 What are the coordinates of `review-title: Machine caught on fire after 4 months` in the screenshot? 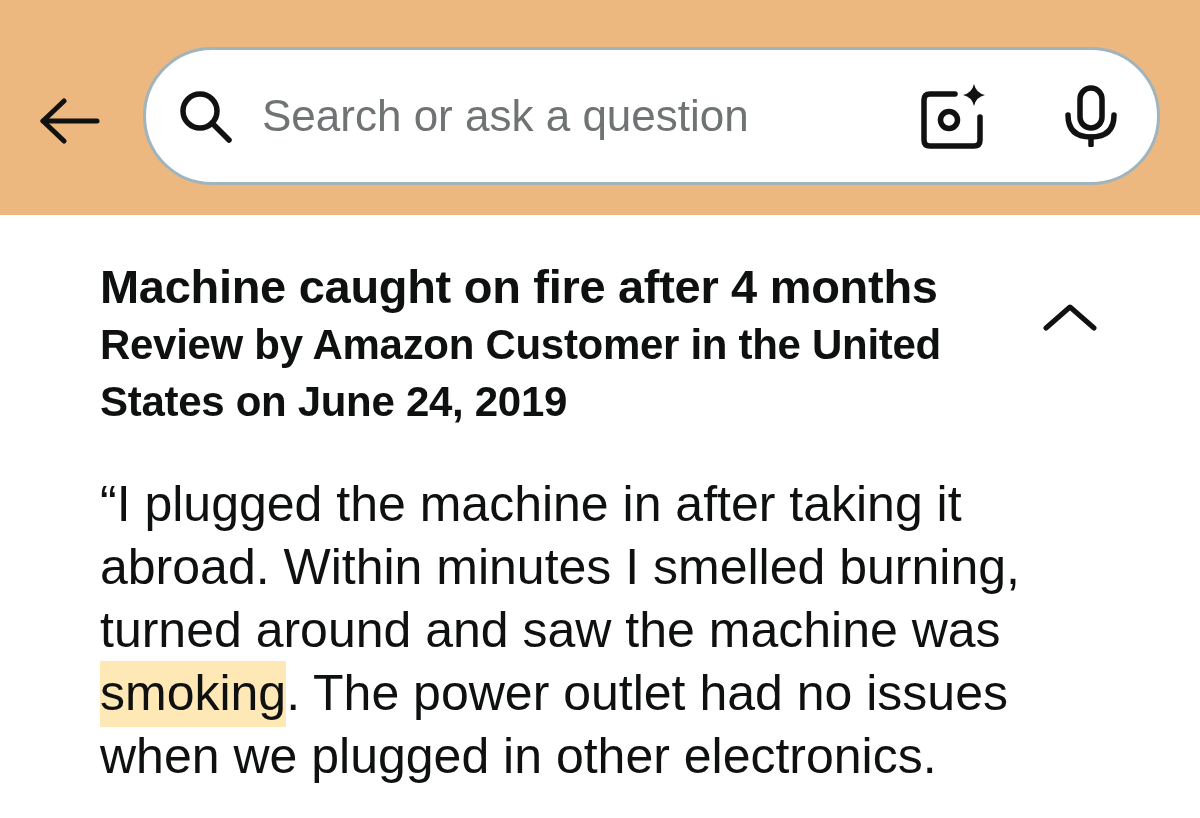 It's located at (519, 287).